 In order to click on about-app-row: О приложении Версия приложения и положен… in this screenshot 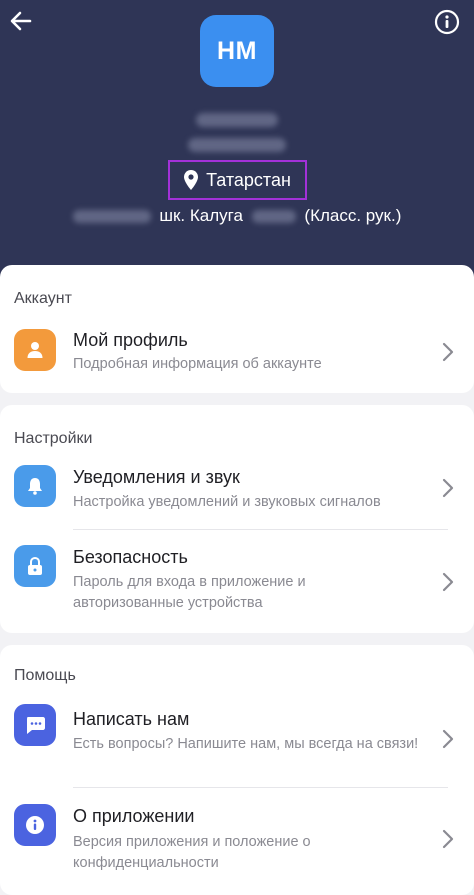, I will do `click(237, 837)`.